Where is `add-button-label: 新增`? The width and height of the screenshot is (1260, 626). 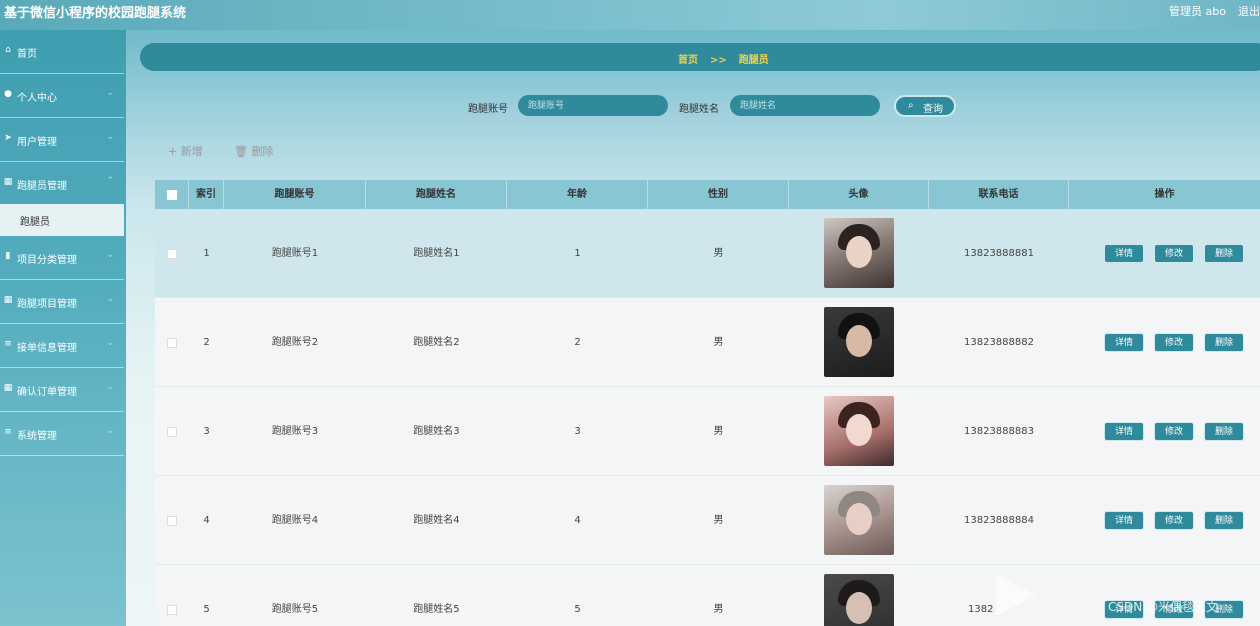 add-button-label: 新增 is located at coordinates (191, 151).